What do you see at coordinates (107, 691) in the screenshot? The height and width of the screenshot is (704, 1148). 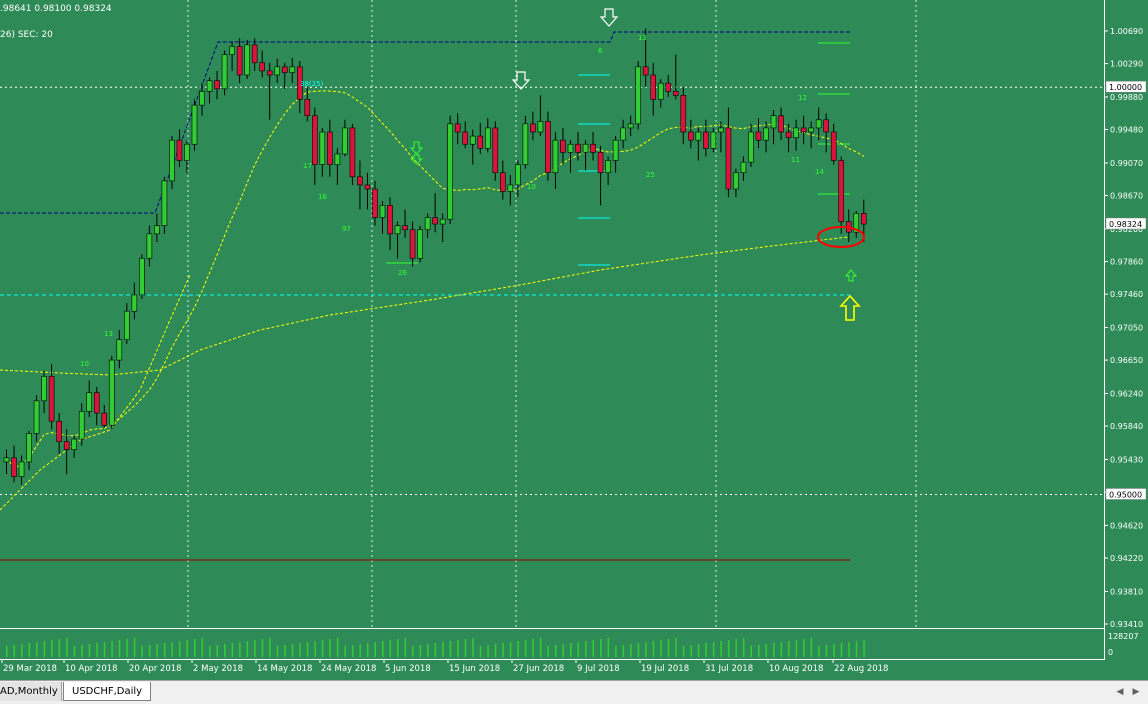 I see `tab-usdchf-daily: USDCHF,Daily` at bounding box center [107, 691].